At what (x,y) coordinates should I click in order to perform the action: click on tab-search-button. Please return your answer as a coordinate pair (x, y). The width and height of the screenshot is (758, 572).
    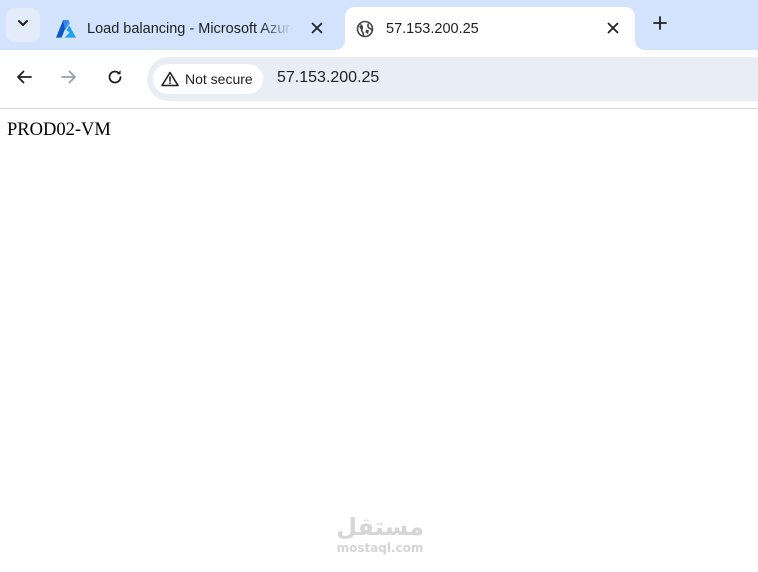
    Looking at the image, I should click on (23, 25).